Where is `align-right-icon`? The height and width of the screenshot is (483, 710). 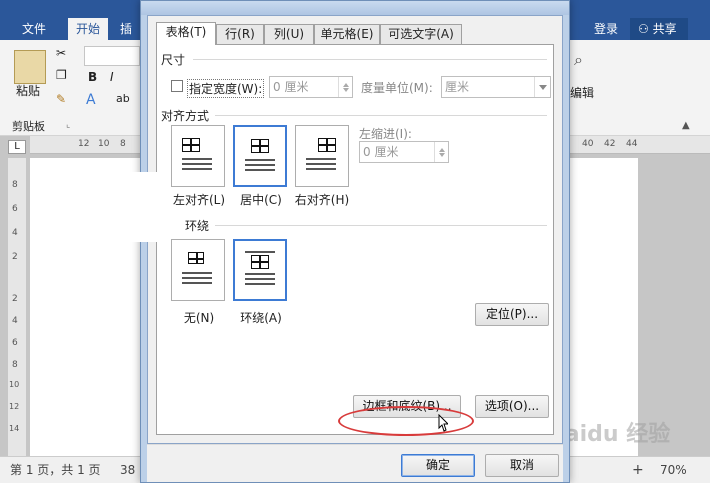 align-right-icon is located at coordinates (322, 155).